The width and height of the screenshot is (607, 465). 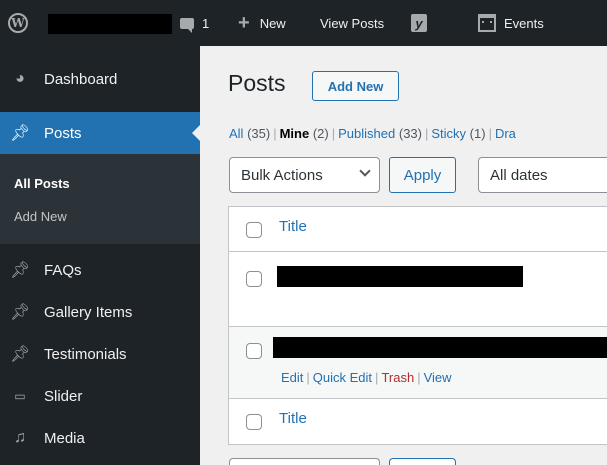 What do you see at coordinates (20, 78) in the screenshot?
I see `dashboard-icon: ◕` at bounding box center [20, 78].